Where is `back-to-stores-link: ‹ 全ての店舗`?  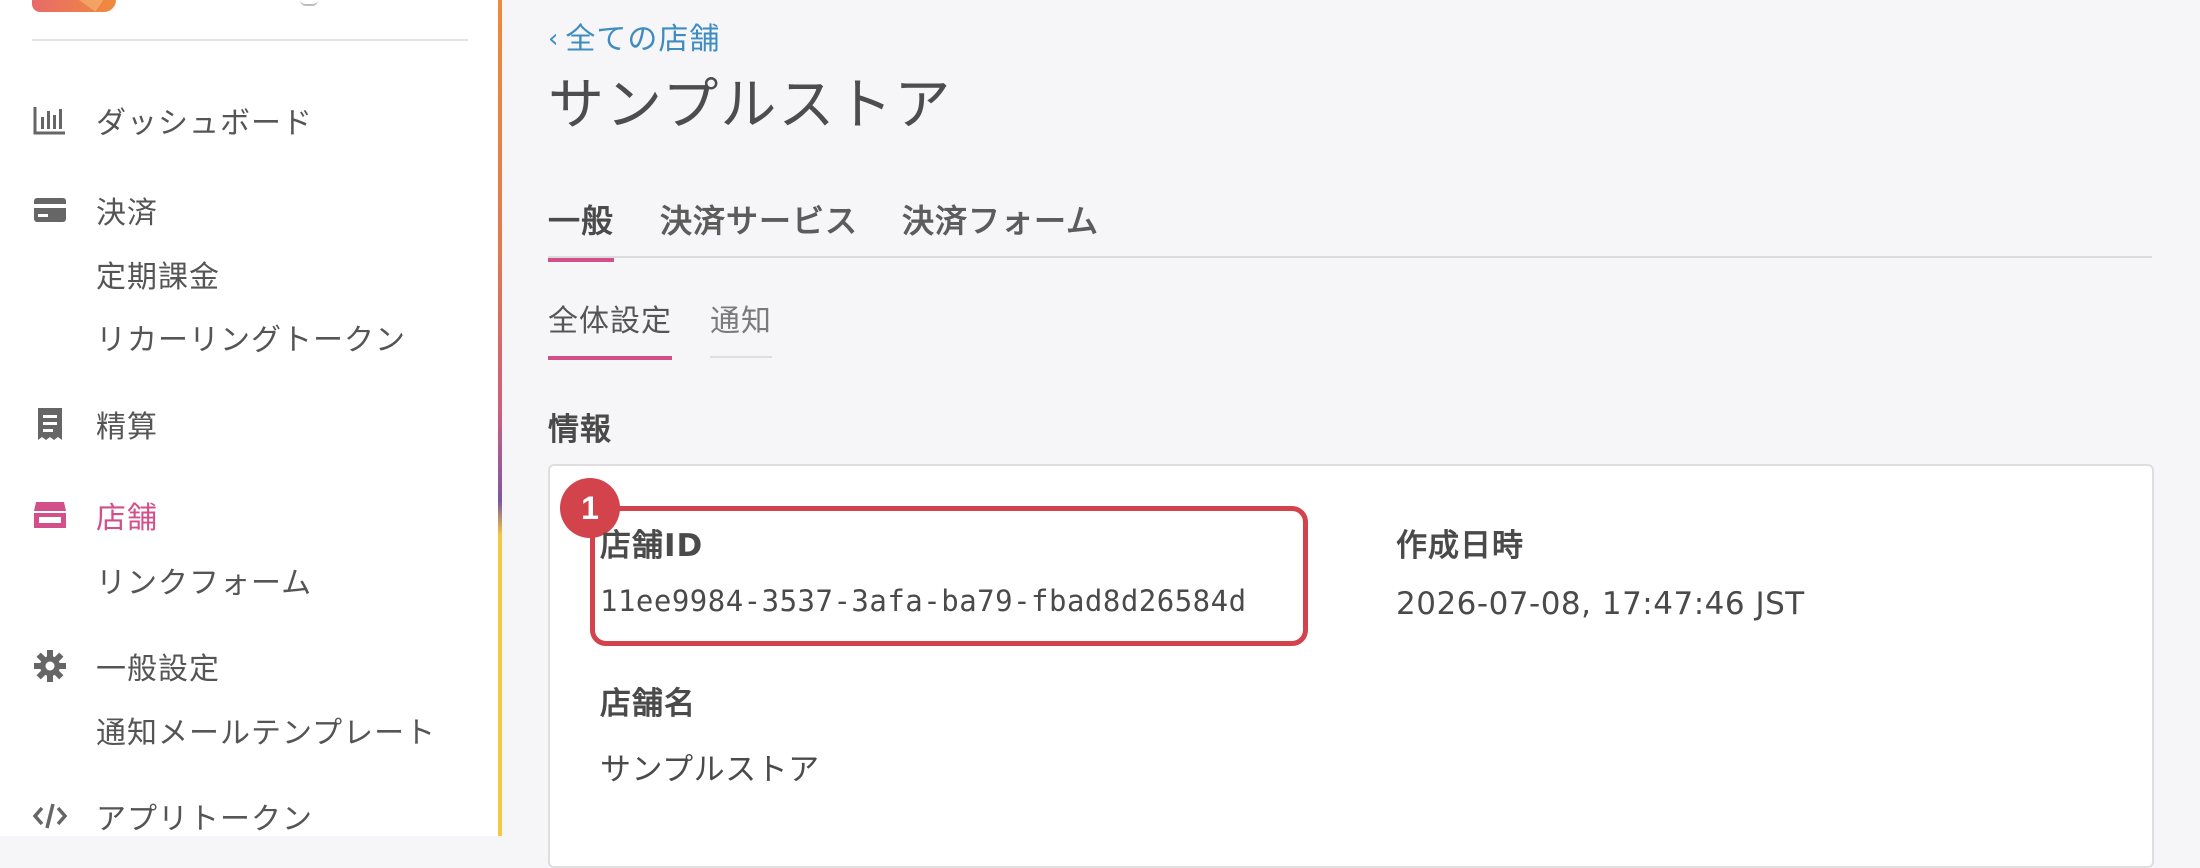 back-to-stores-link: ‹ 全ての店舗 is located at coordinates (634, 36).